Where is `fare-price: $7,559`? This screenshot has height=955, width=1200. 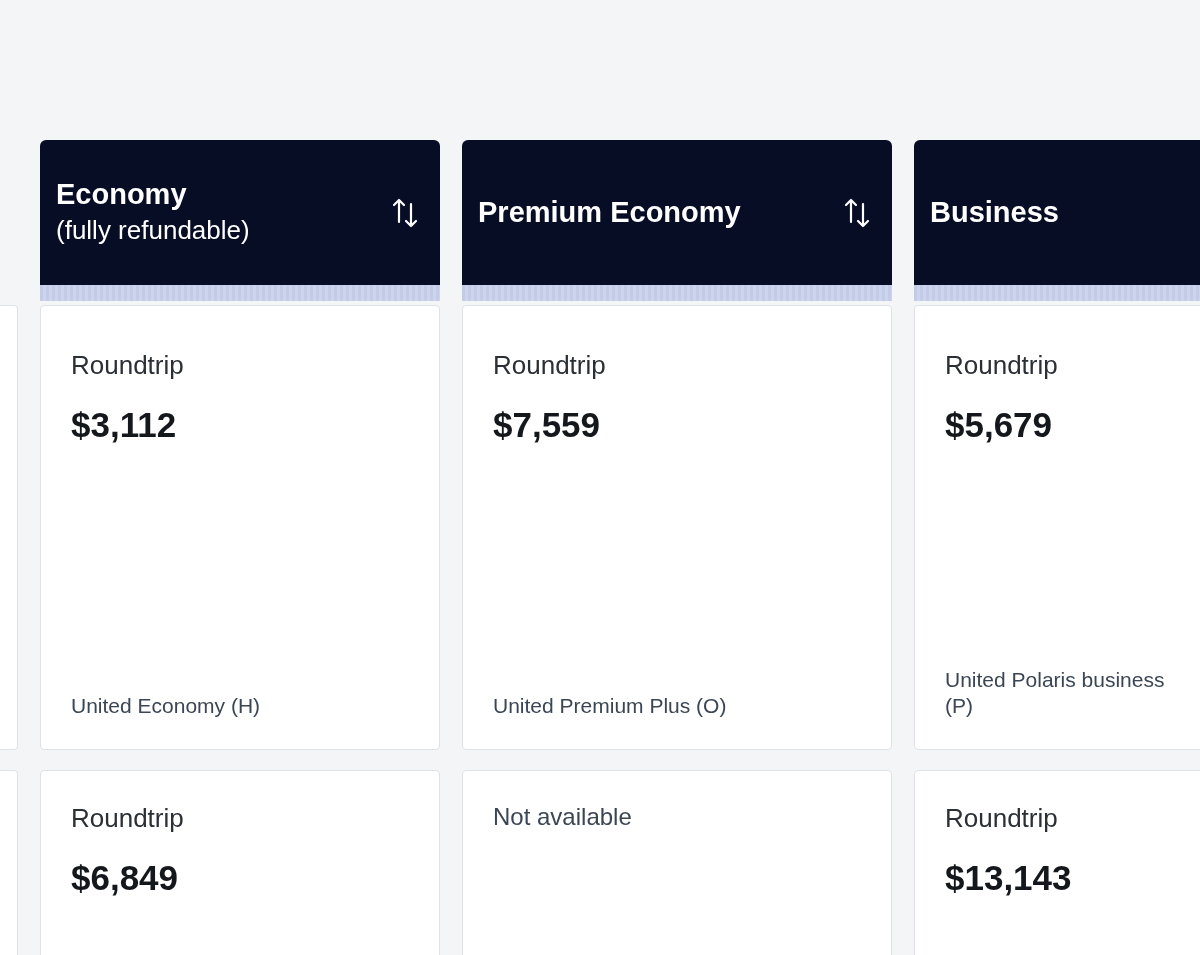
fare-price: $7,559 is located at coordinates (547, 425).